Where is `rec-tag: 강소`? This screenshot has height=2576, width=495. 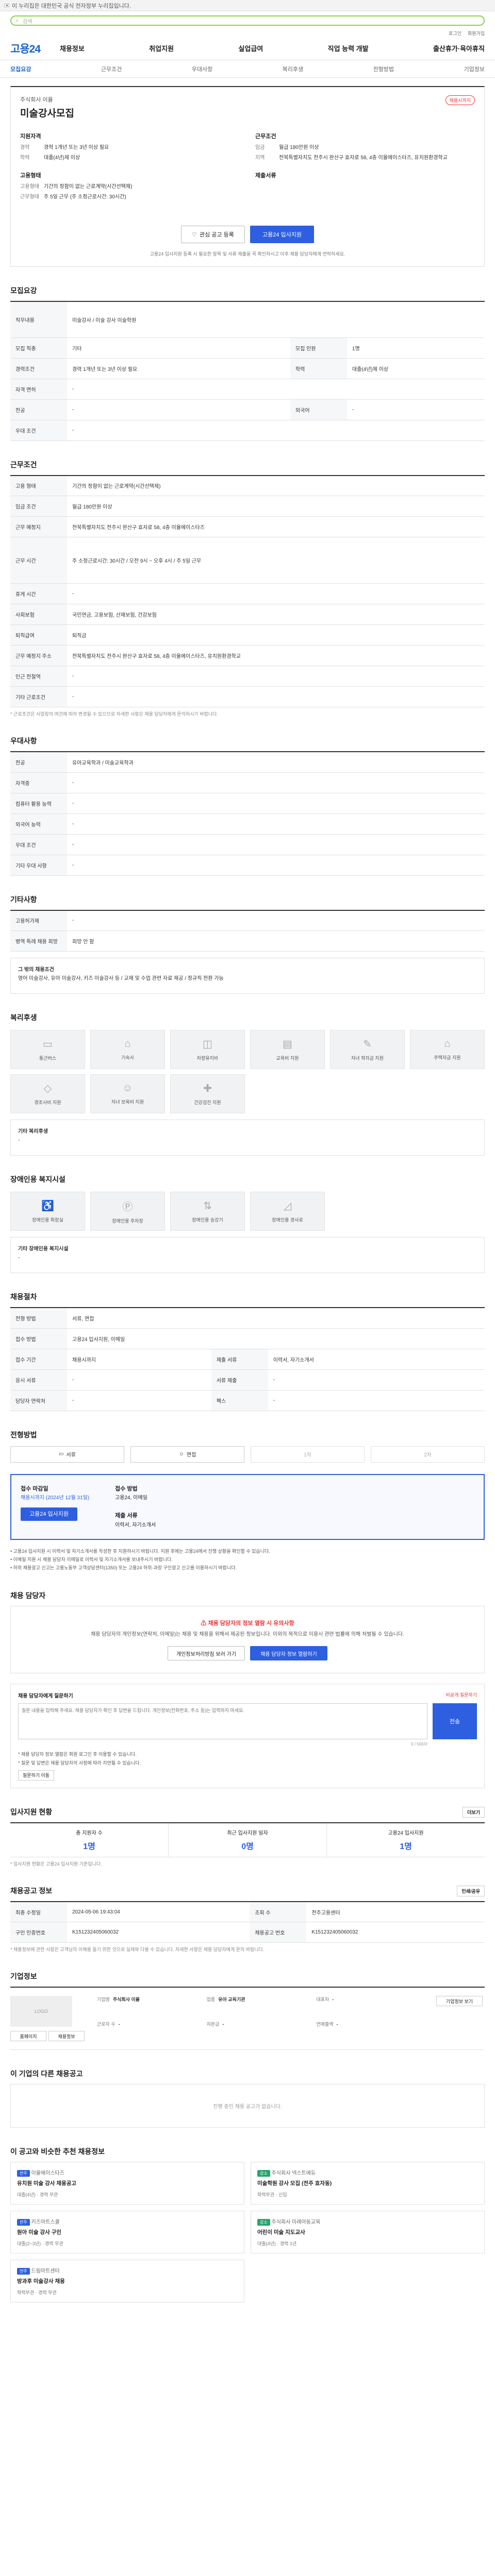 rec-tag: 강소 is located at coordinates (263, 2173).